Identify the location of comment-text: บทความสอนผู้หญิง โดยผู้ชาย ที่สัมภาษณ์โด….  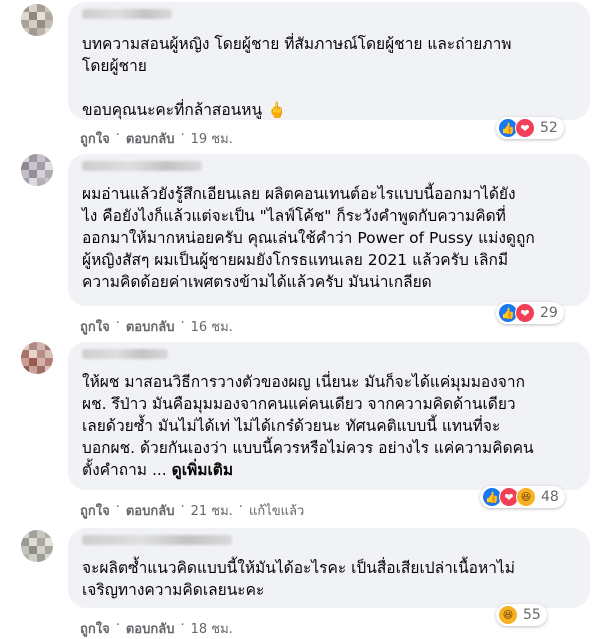
(297, 77).